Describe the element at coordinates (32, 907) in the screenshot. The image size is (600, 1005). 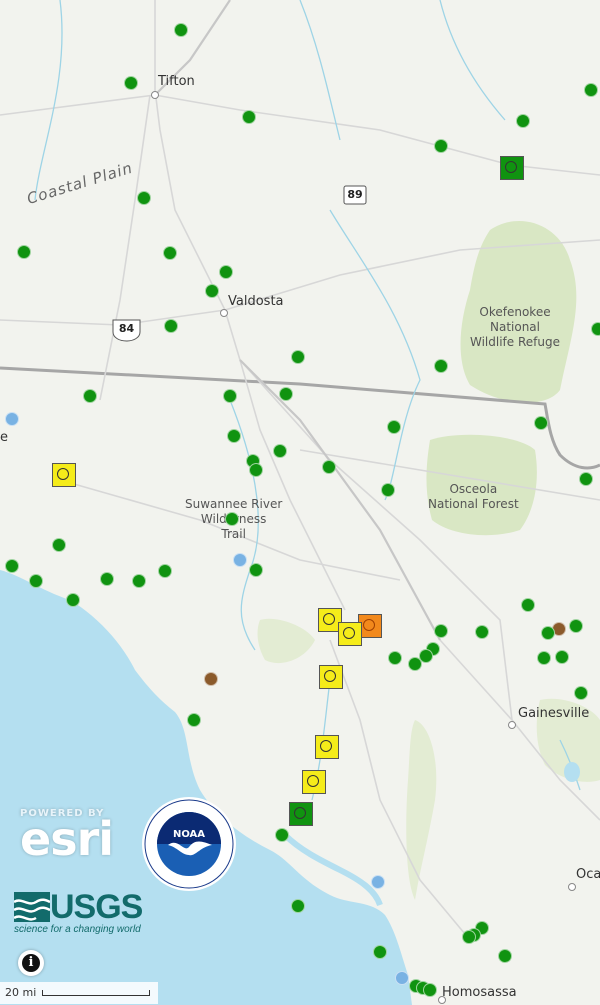
I see `usgs-wave-icon` at that location.